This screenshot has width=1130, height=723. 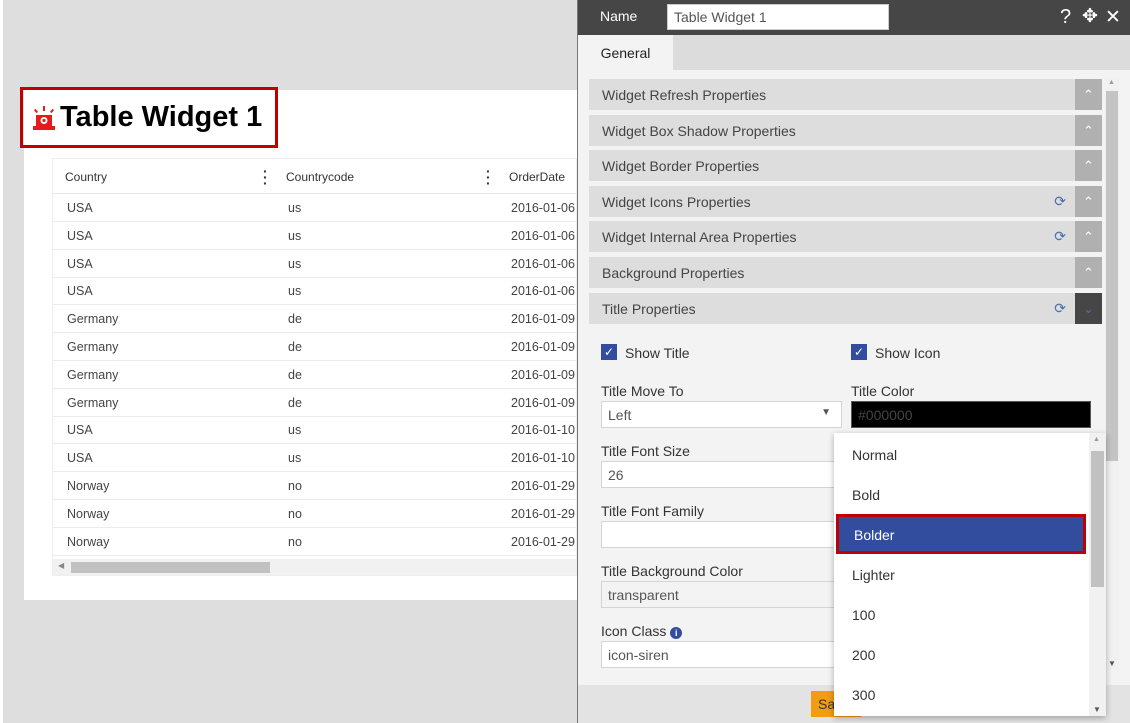 What do you see at coordinates (543, 291) in the screenshot?
I see `table-cell: 2016-01-06` at bounding box center [543, 291].